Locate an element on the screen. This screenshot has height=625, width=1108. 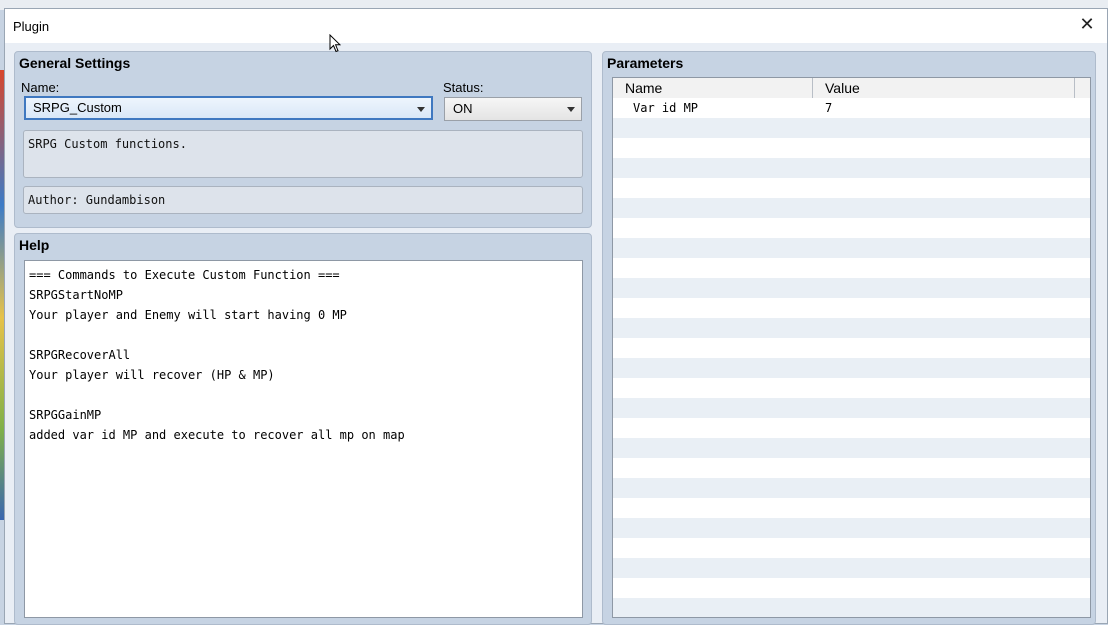
plugin-author: Author: Gundambison is located at coordinates (303, 200).